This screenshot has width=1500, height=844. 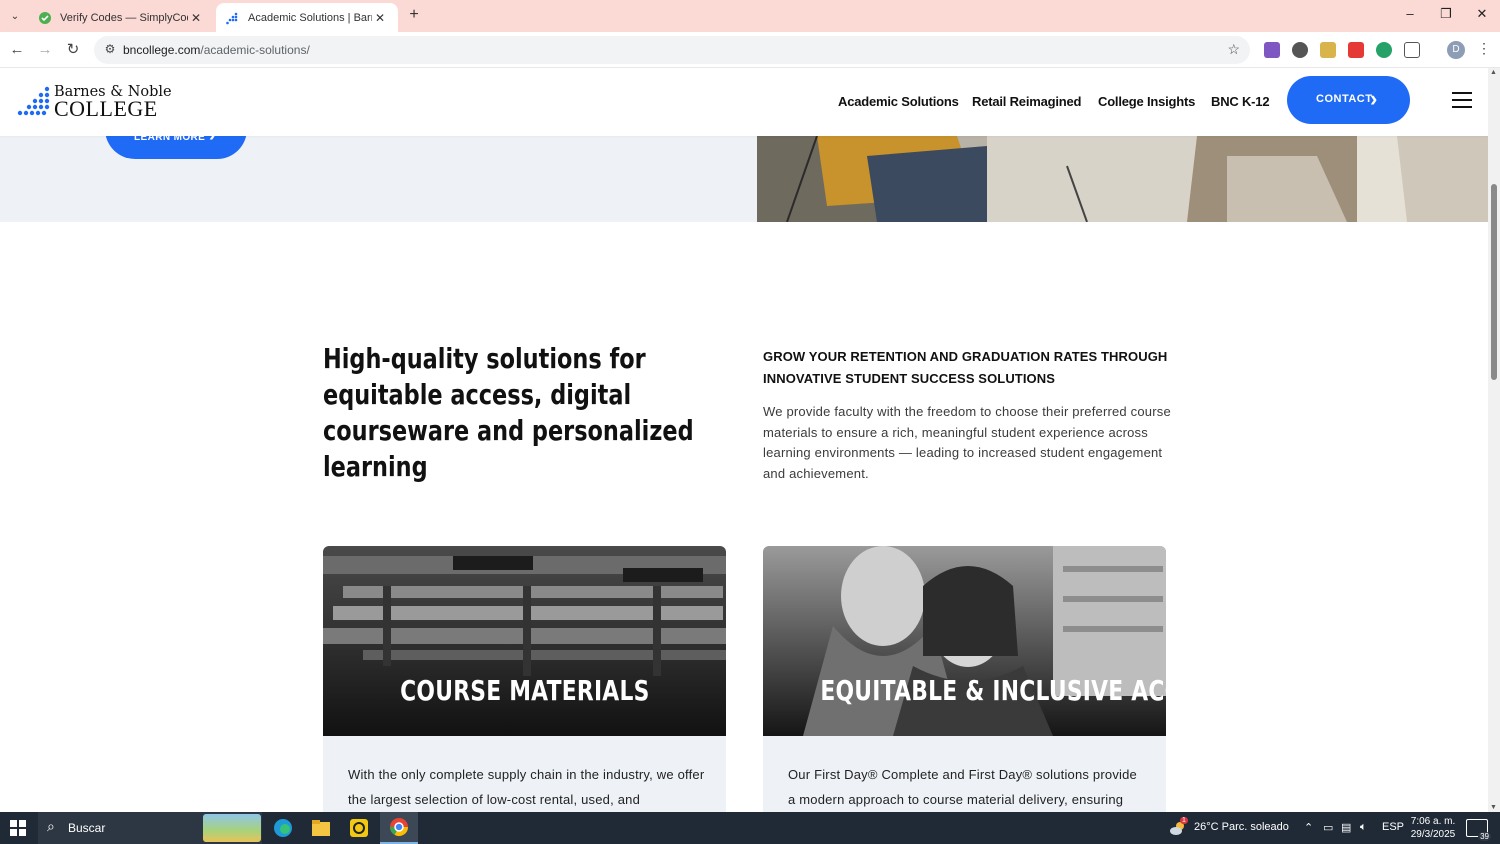 What do you see at coordinates (1493, 807) in the screenshot?
I see `scroll-down-icon: ▼` at bounding box center [1493, 807].